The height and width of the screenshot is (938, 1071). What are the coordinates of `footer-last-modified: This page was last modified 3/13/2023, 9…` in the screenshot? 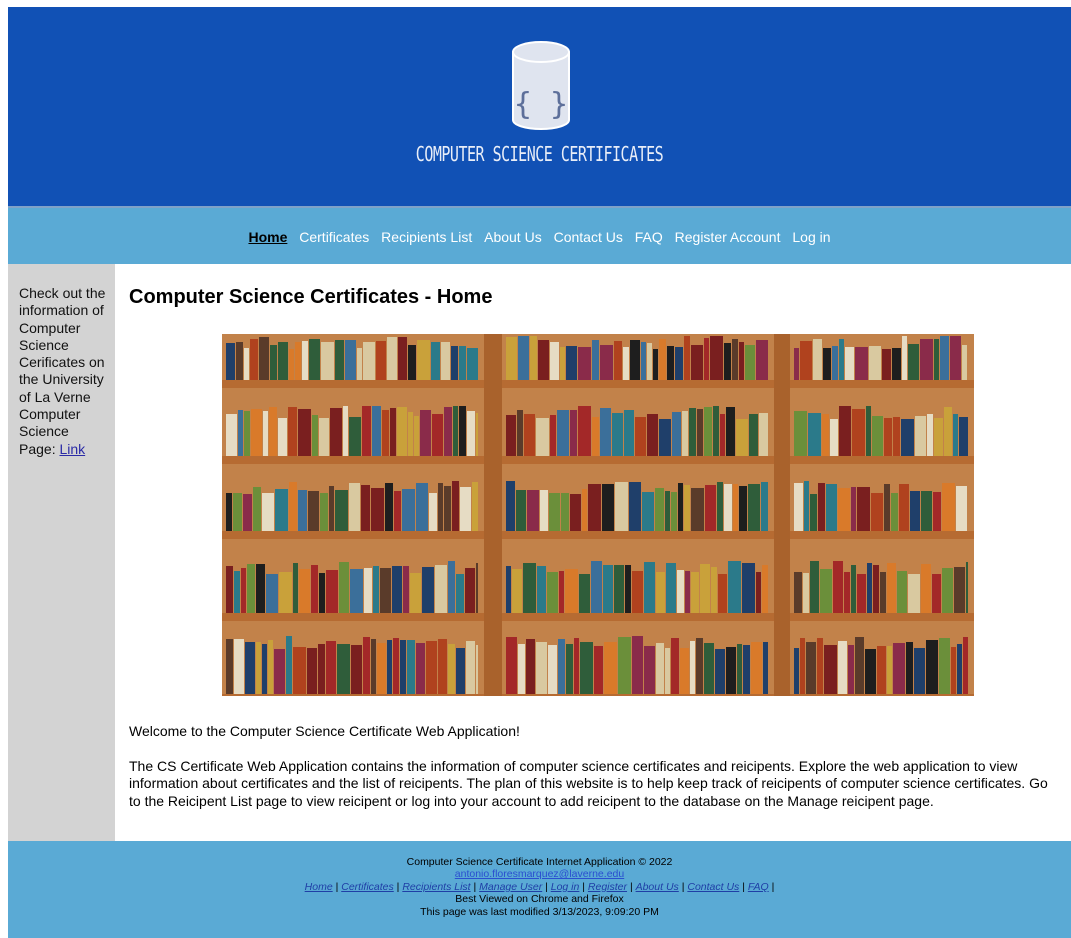 It's located at (539, 911).